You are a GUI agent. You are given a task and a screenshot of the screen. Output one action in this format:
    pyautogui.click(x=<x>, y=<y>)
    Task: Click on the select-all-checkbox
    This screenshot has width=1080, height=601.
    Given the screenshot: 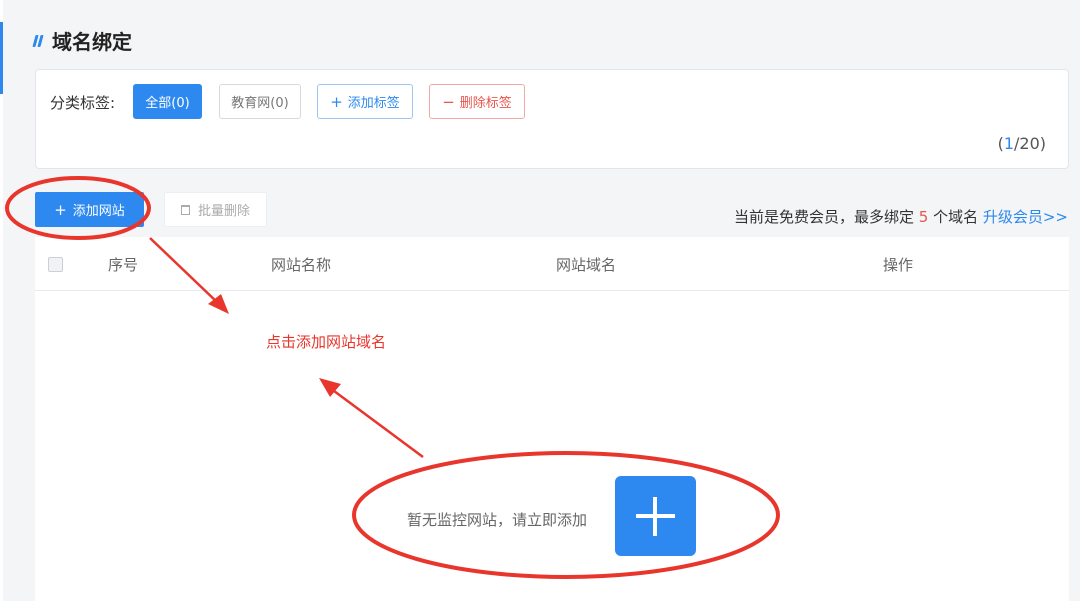 What is the action you would take?
    pyautogui.click(x=55, y=264)
    